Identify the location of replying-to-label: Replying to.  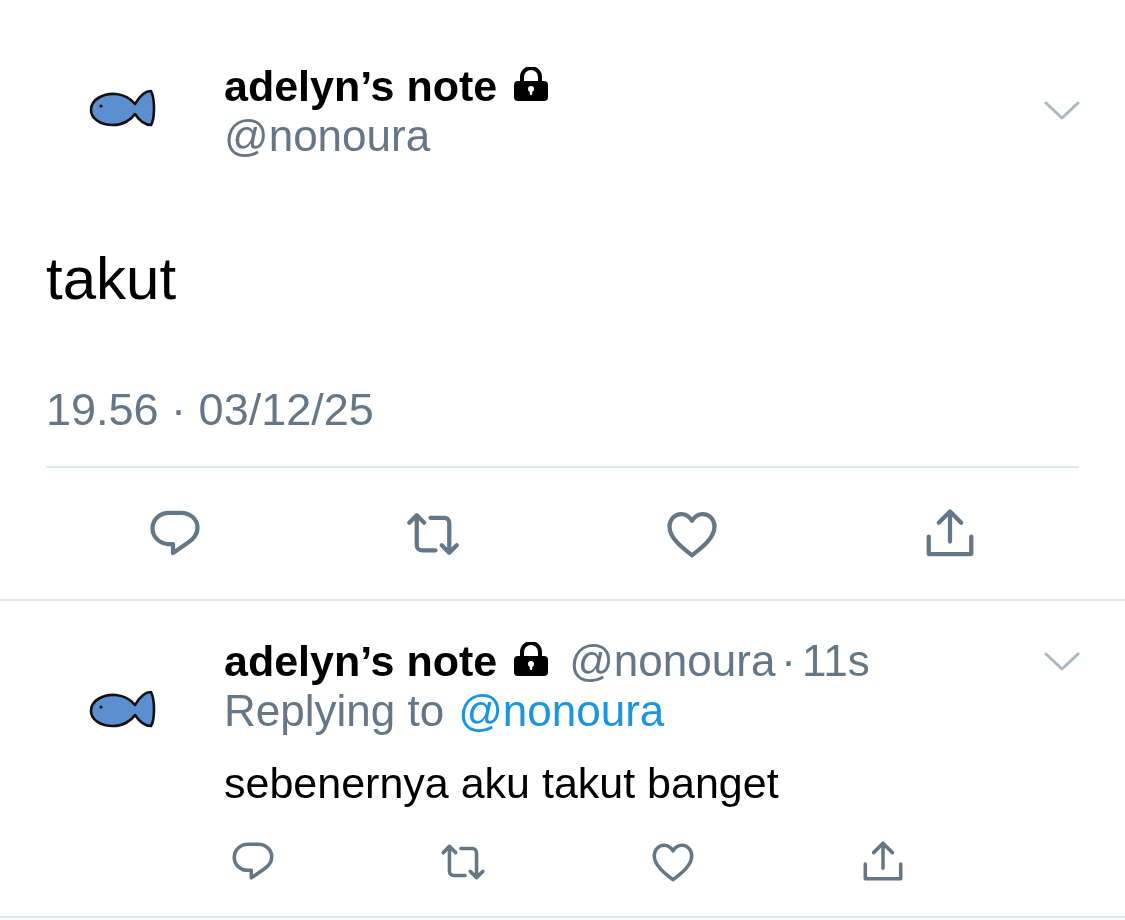
(334, 711).